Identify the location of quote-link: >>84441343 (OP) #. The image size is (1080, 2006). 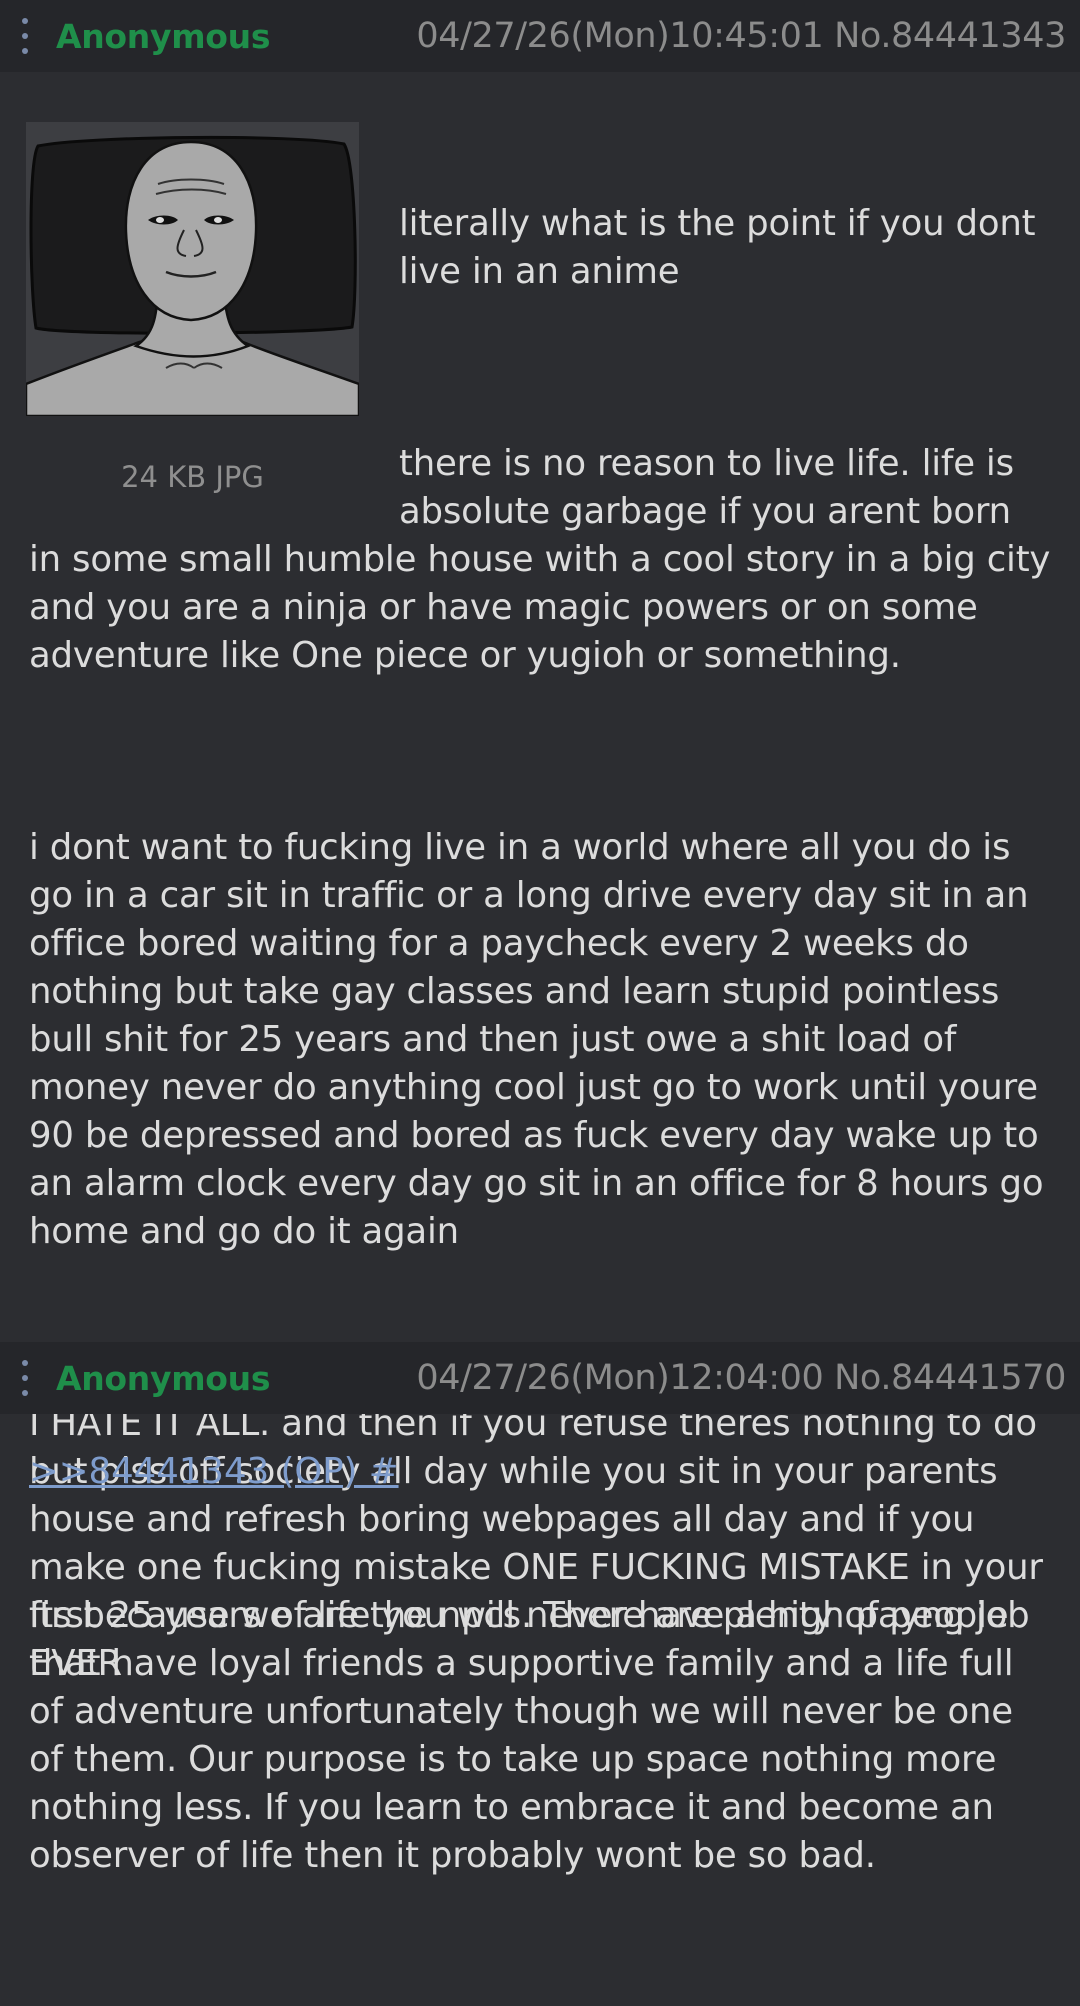
(540, 1472).